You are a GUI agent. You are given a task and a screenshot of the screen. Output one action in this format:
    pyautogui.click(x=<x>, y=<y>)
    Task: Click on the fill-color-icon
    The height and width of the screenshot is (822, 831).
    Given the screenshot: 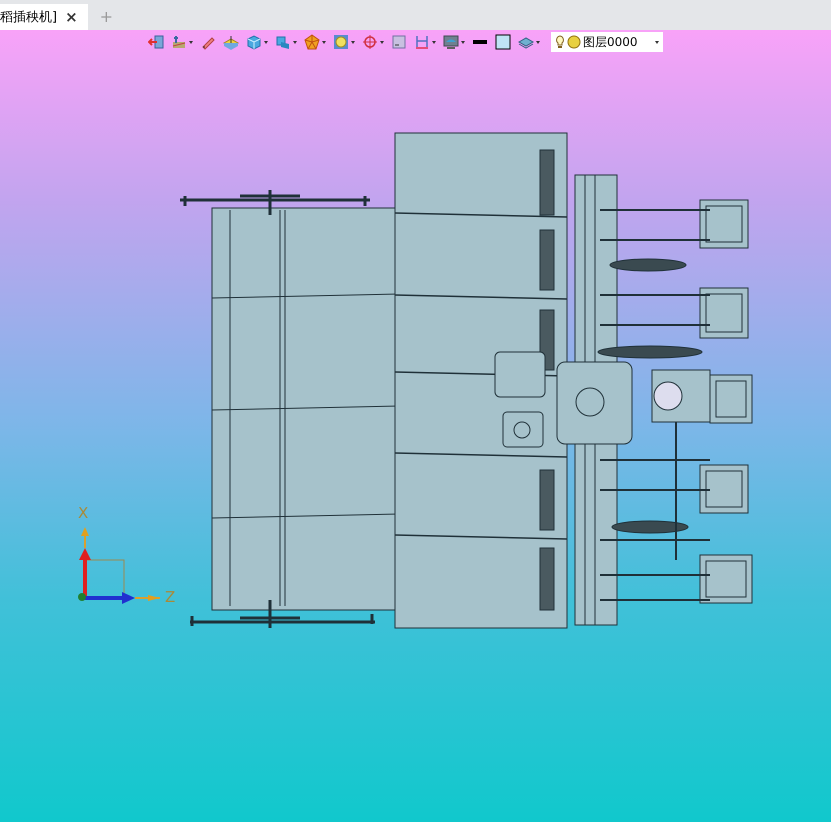 What is the action you would take?
    pyautogui.click(x=503, y=42)
    